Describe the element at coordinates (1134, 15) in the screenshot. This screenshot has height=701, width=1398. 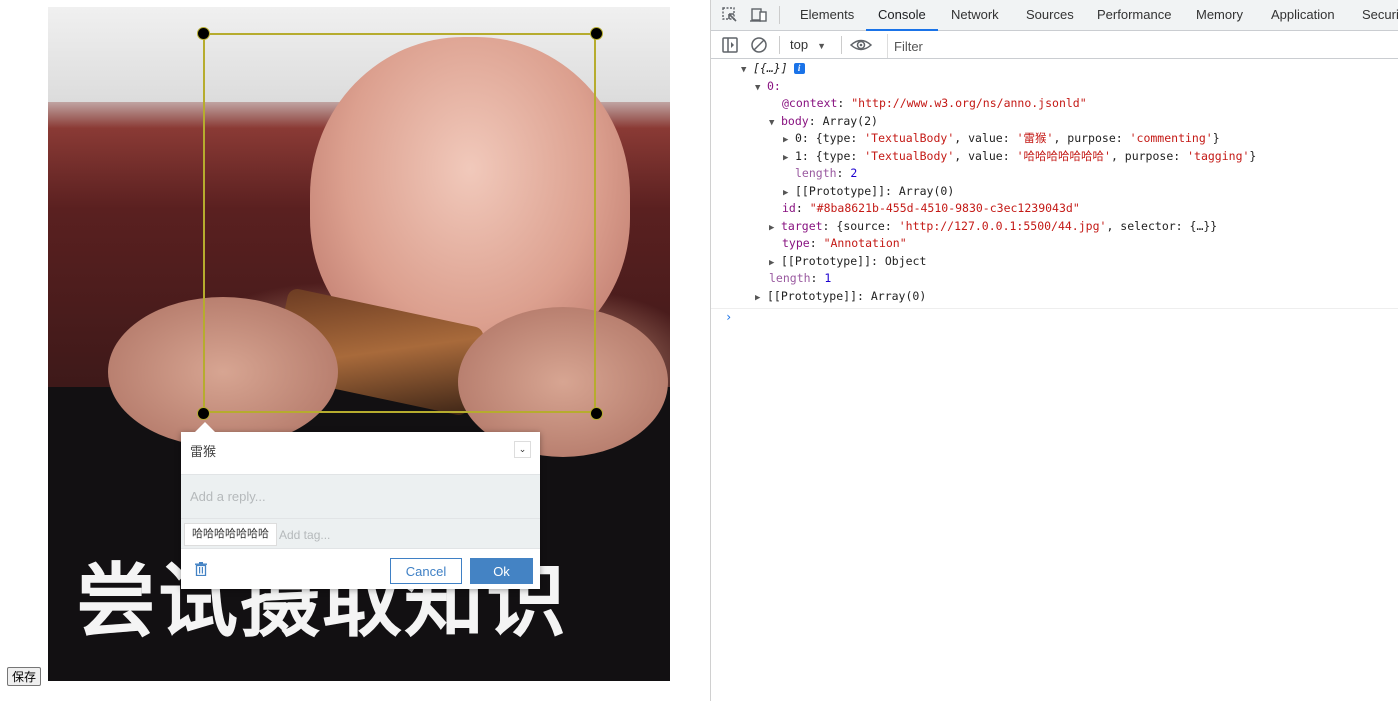
I see `tab-performance: Performance` at that location.